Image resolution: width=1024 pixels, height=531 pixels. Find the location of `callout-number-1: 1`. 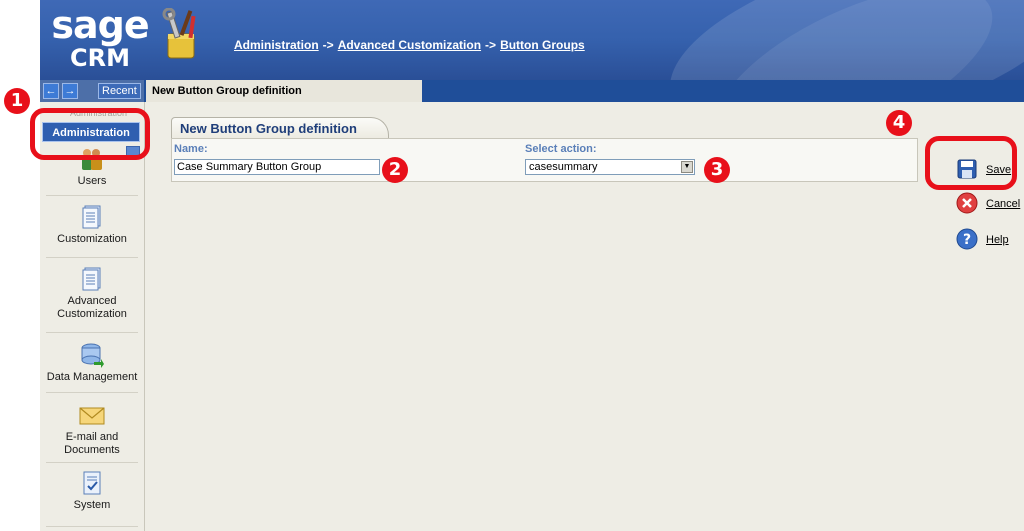

callout-number-1: 1 is located at coordinates (17, 101).